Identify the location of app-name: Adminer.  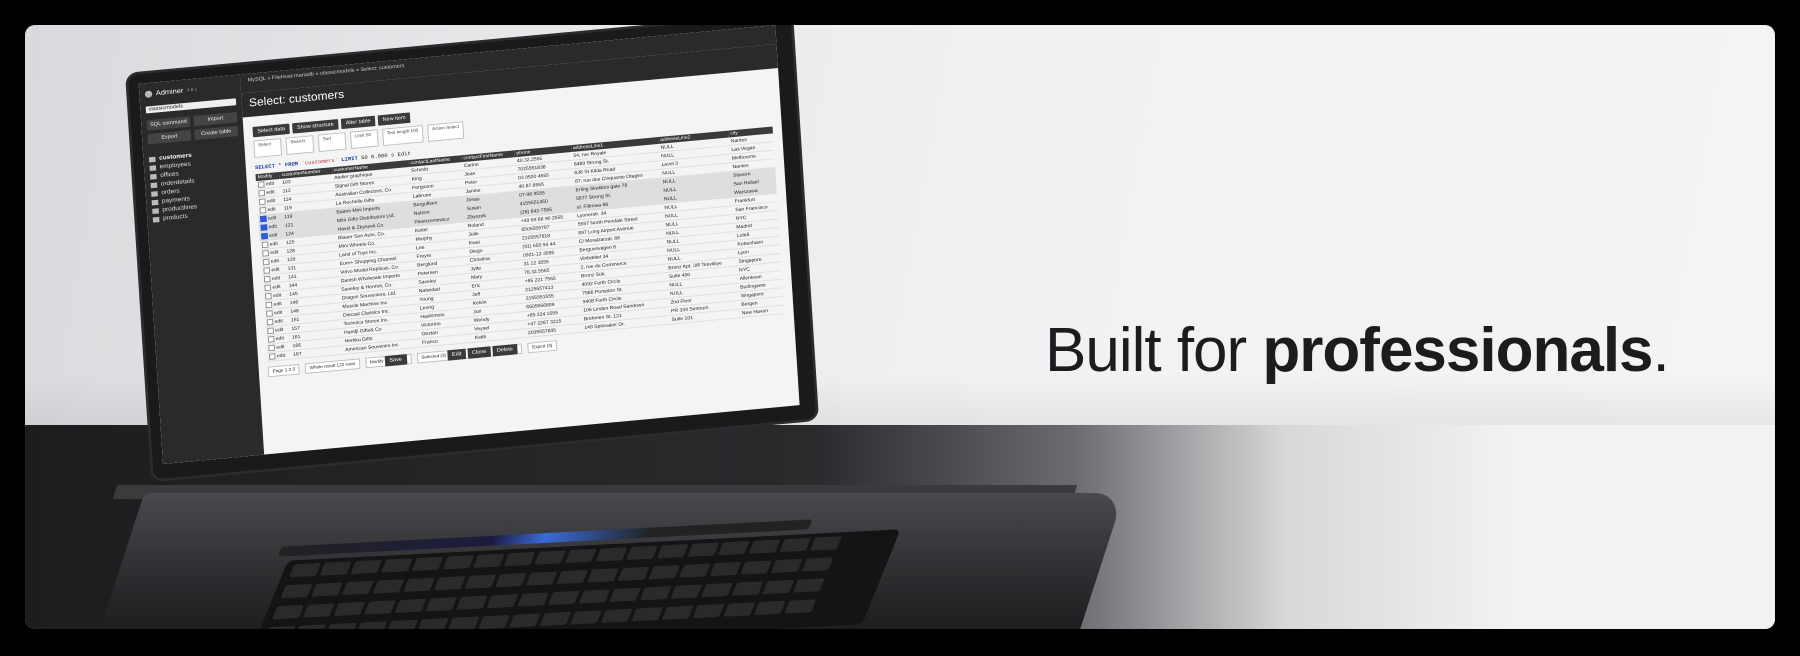
(169, 91).